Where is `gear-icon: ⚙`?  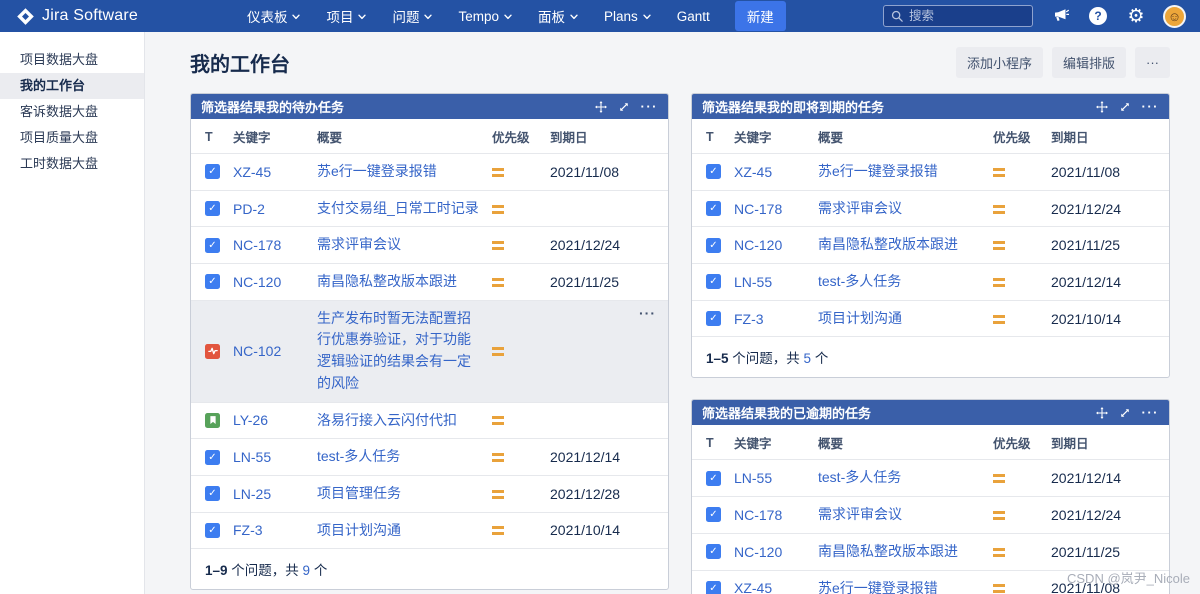 gear-icon: ⚙ is located at coordinates (1136, 16).